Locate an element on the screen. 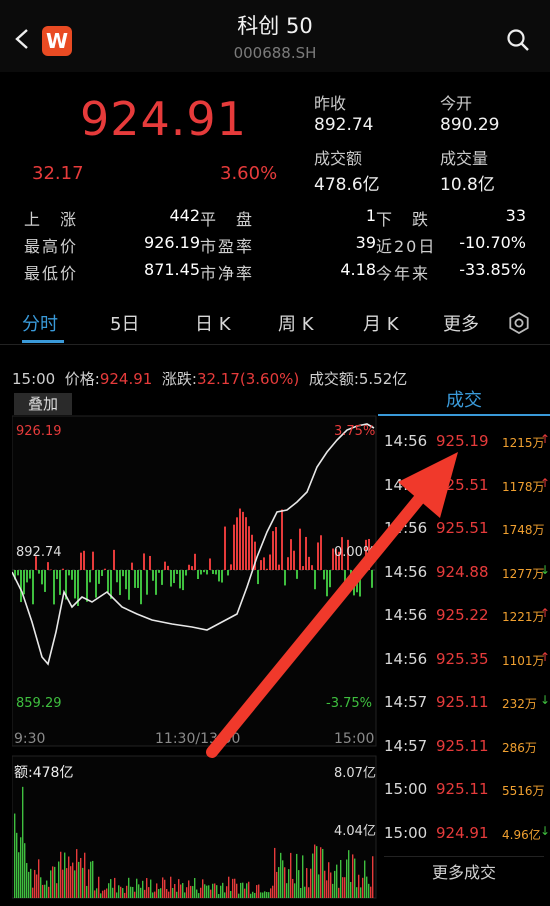 Image resolution: width=550 pixels, height=906 pixels. gear-icon is located at coordinates (519, 323).